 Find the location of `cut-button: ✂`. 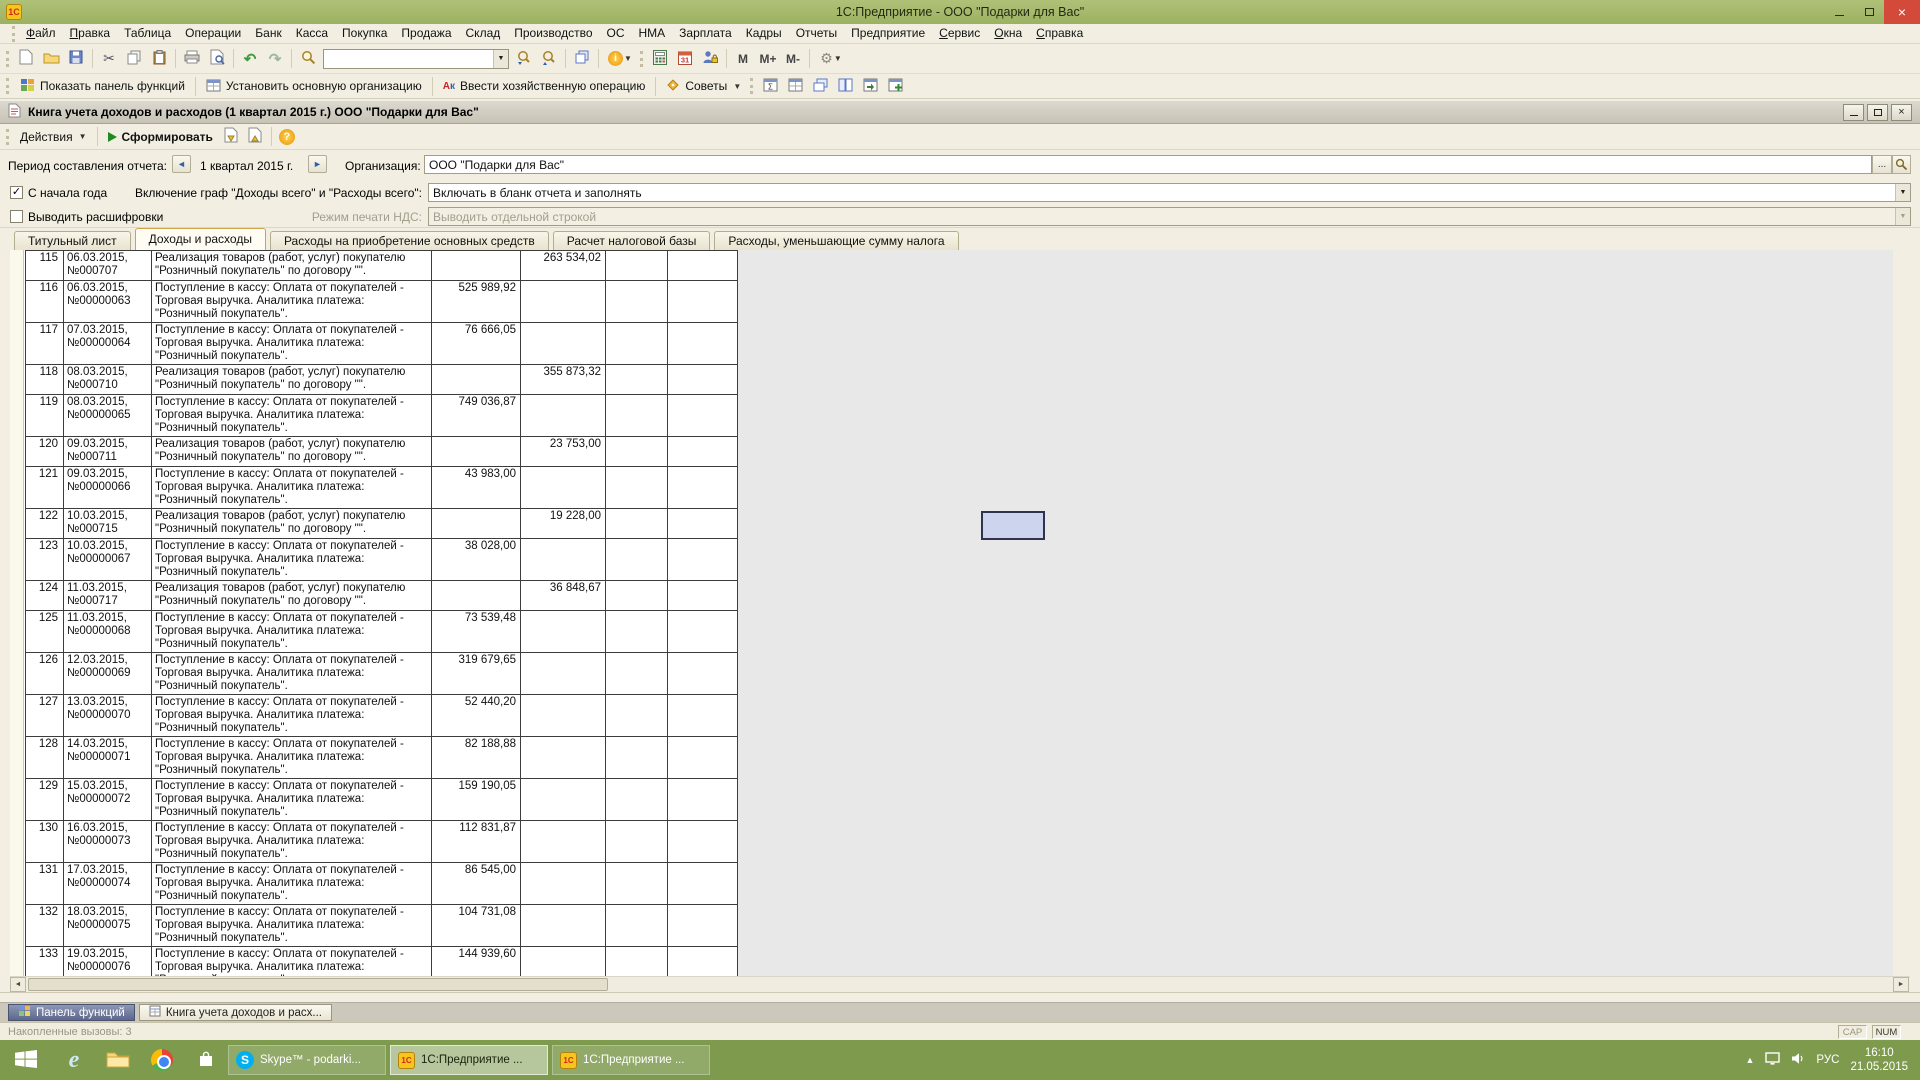

cut-button: ✂ is located at coordinates (109, 58).